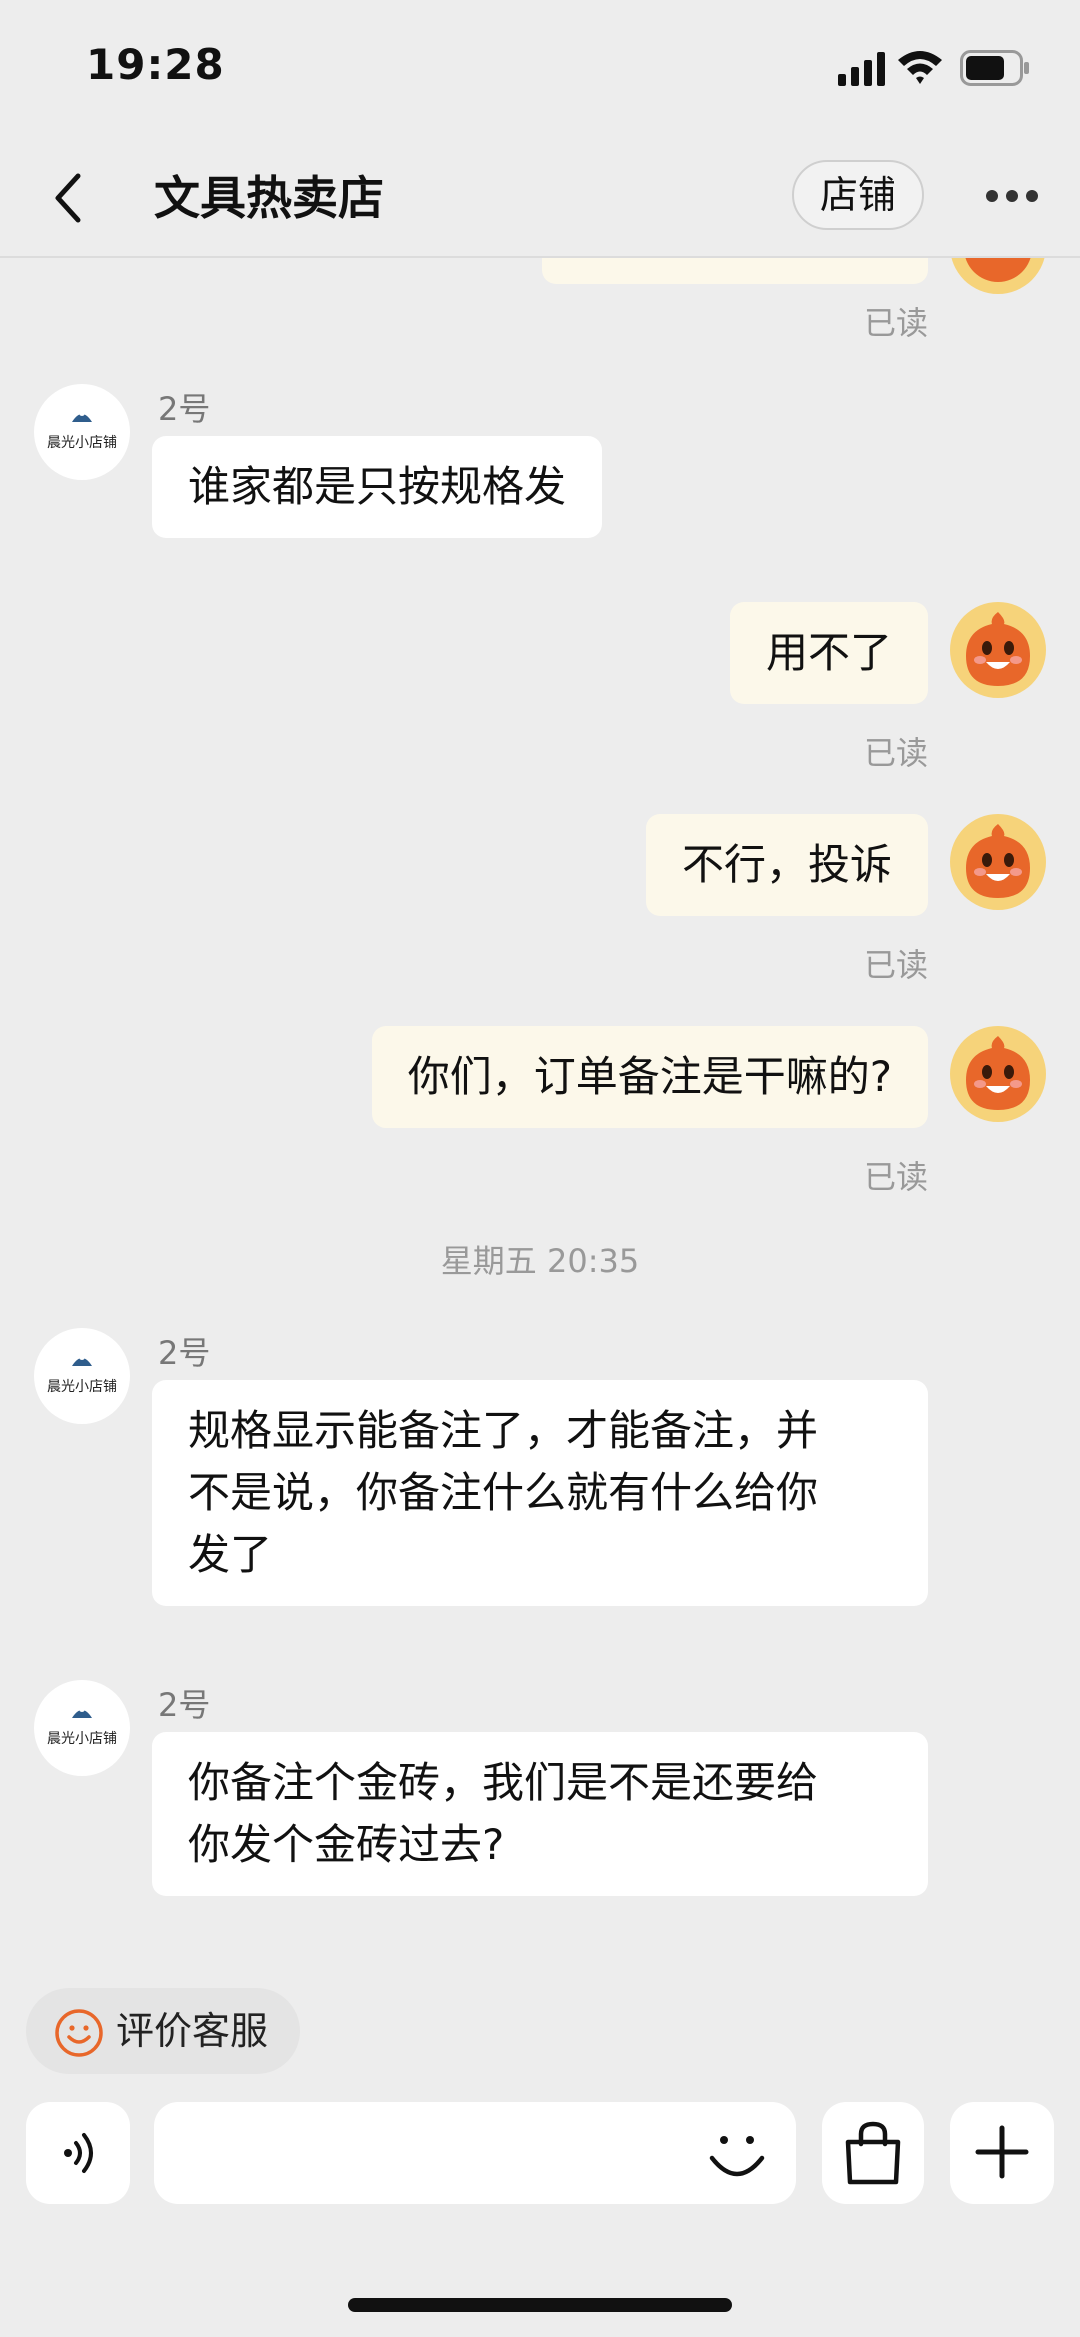 This screenshot has width=1080, height=2337. I want to click on incoming-bubble: 你备注个金砖，我们是不是还要给 你发个金砖过去?, so click(540, 1814).